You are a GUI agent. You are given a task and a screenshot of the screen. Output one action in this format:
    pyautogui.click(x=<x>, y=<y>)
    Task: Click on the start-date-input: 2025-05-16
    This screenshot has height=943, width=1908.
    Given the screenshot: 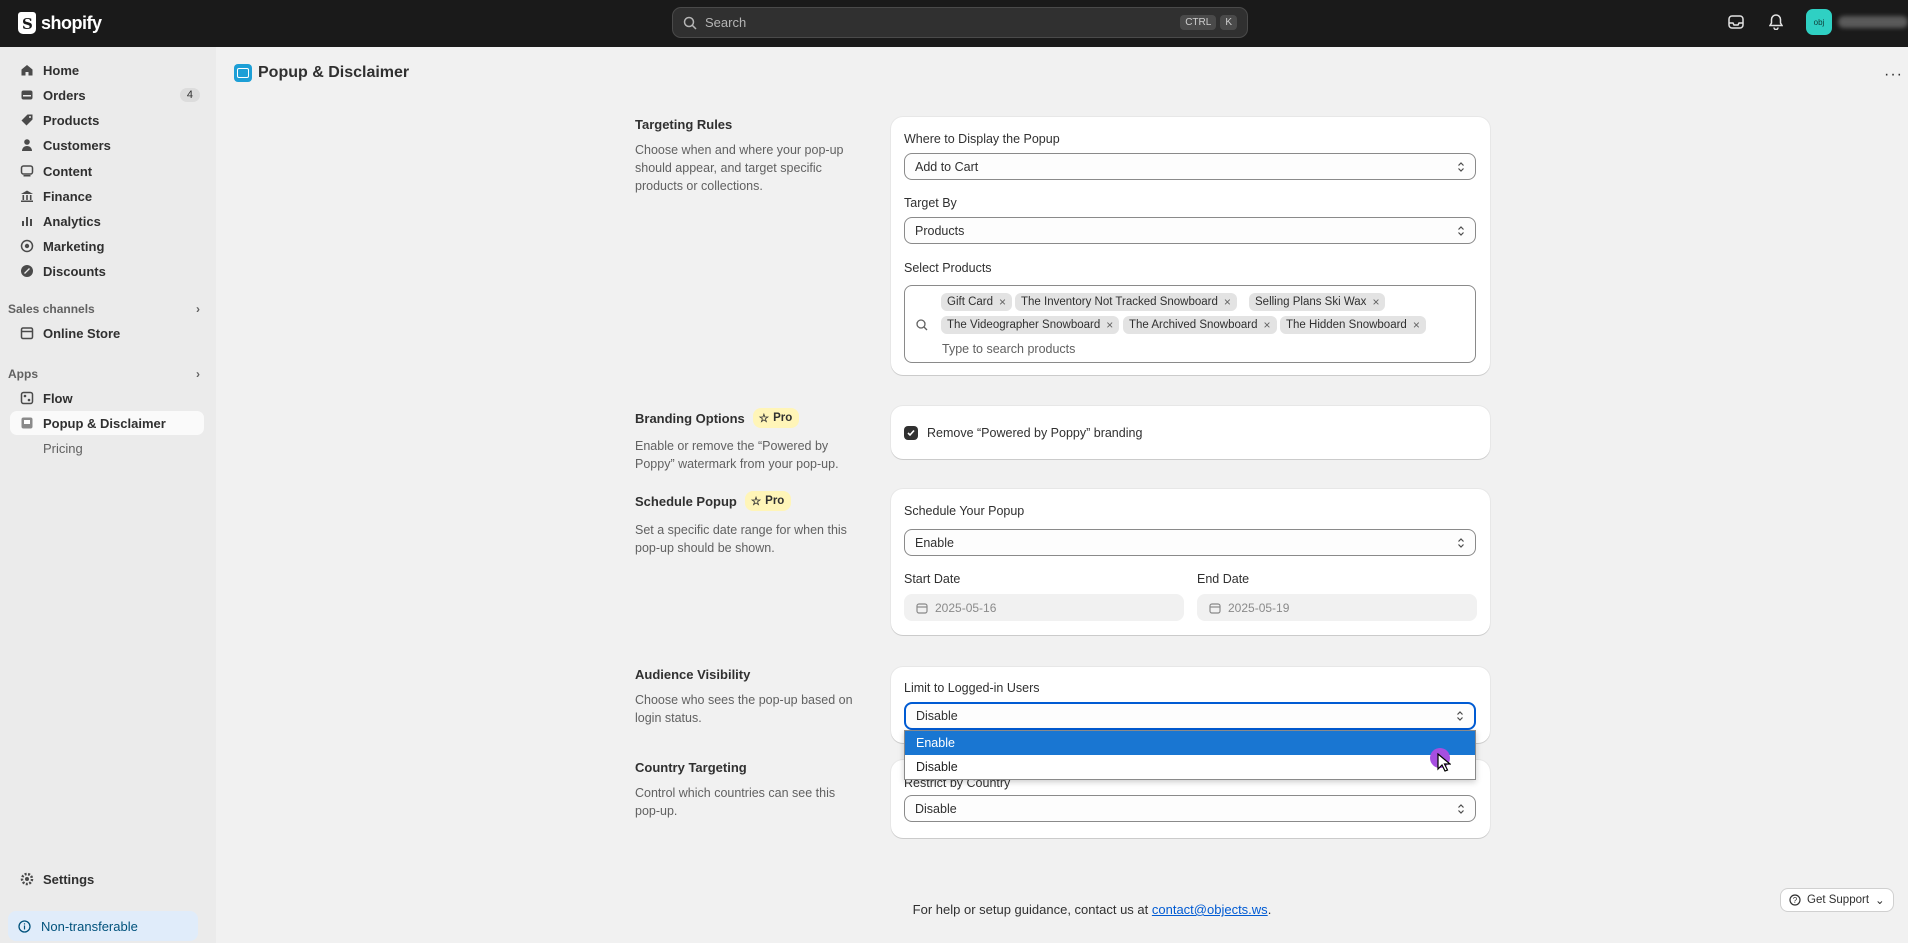 What is the action you would take?
    pyautogui.click(x=1044, y=607)
    